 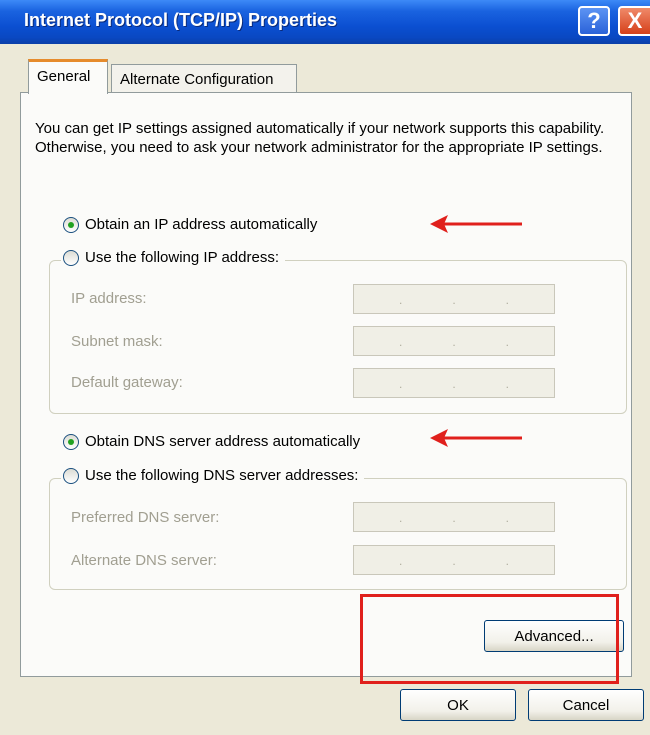 What do you see at coordinates (71, 224) in the screenshot?
I see `obtain-ip-auto-radio` at bounding box center [71, 224].